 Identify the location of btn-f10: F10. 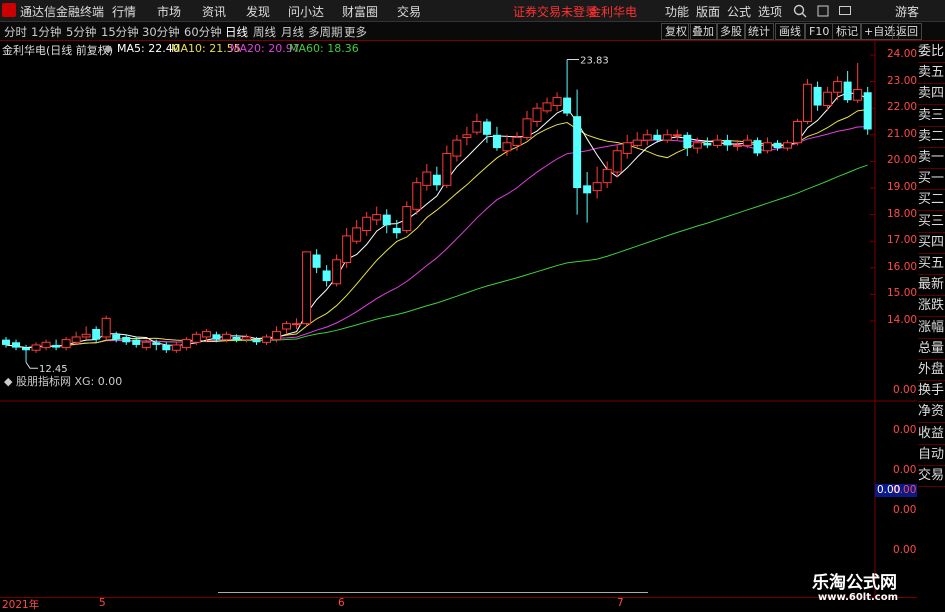
(819, 31).